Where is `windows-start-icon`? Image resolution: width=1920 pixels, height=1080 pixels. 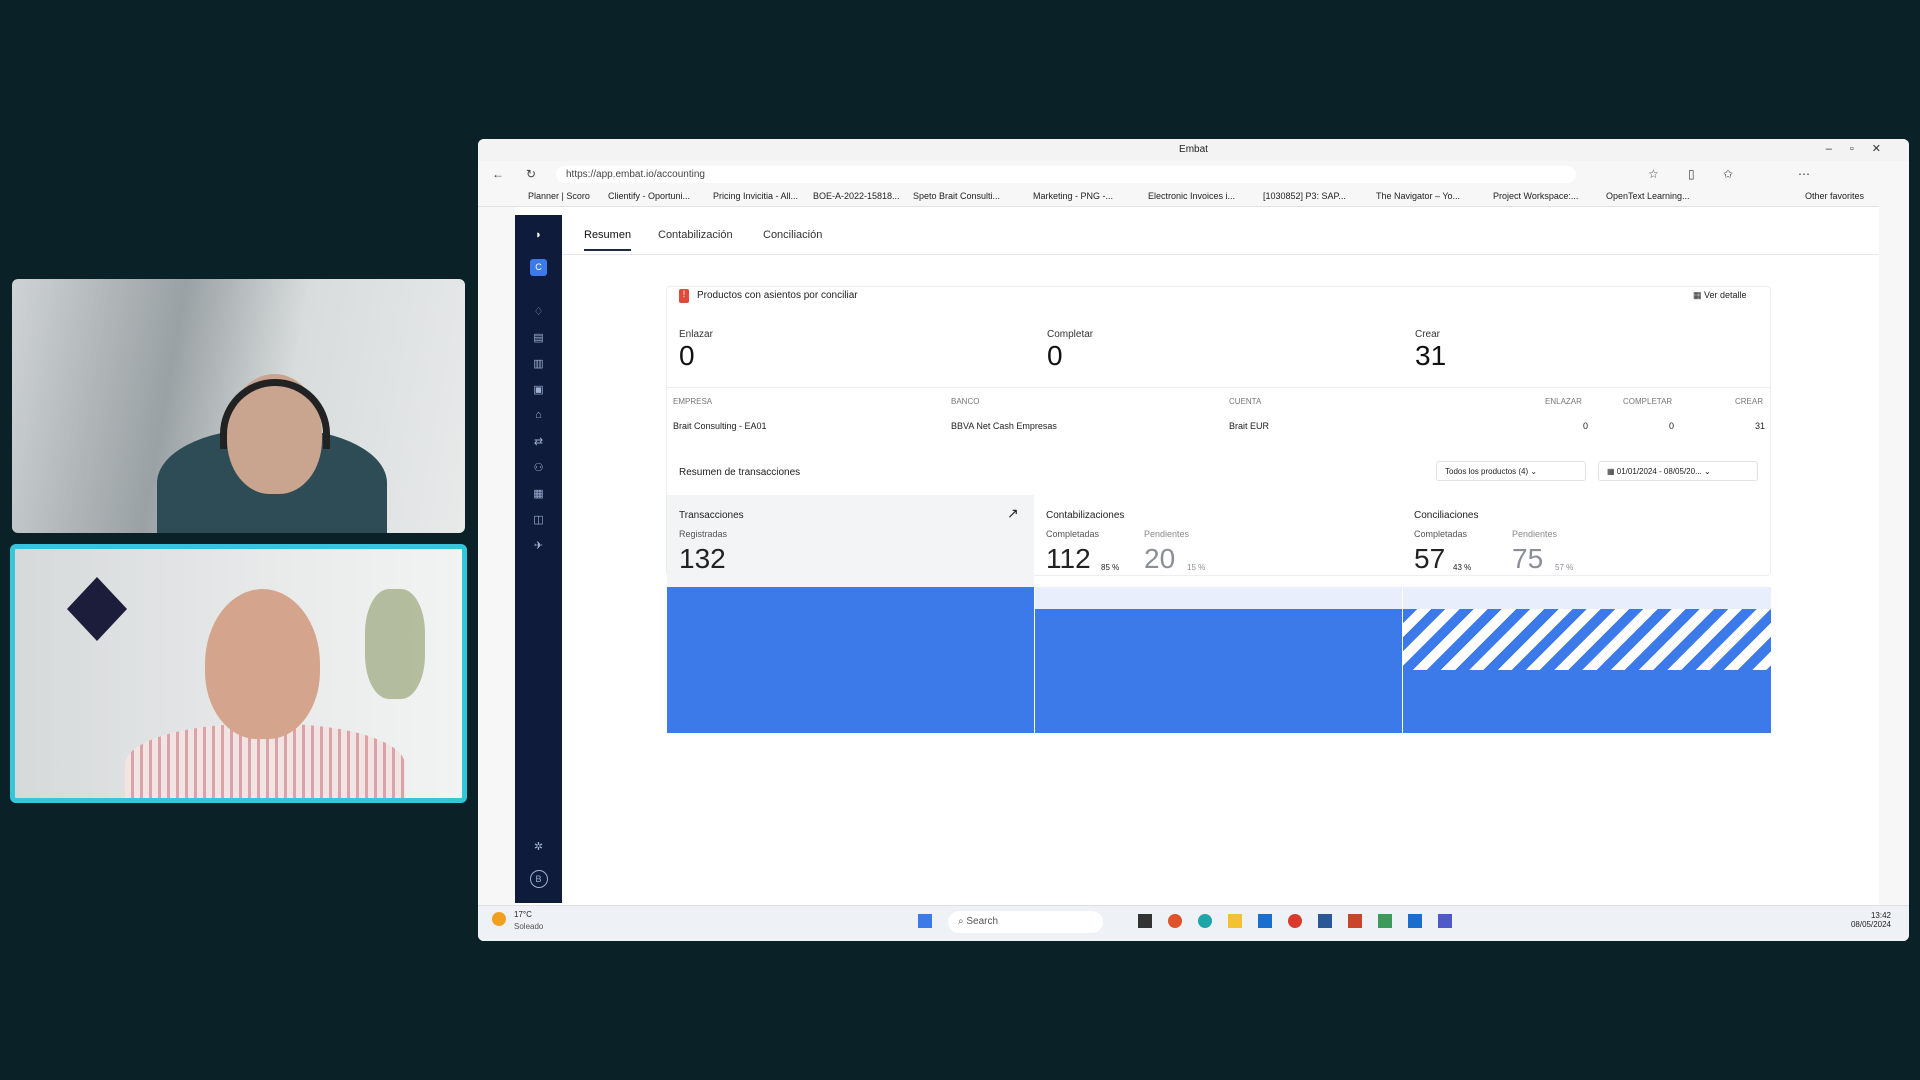 windows-start-icon is located at coordinates (925, 921).